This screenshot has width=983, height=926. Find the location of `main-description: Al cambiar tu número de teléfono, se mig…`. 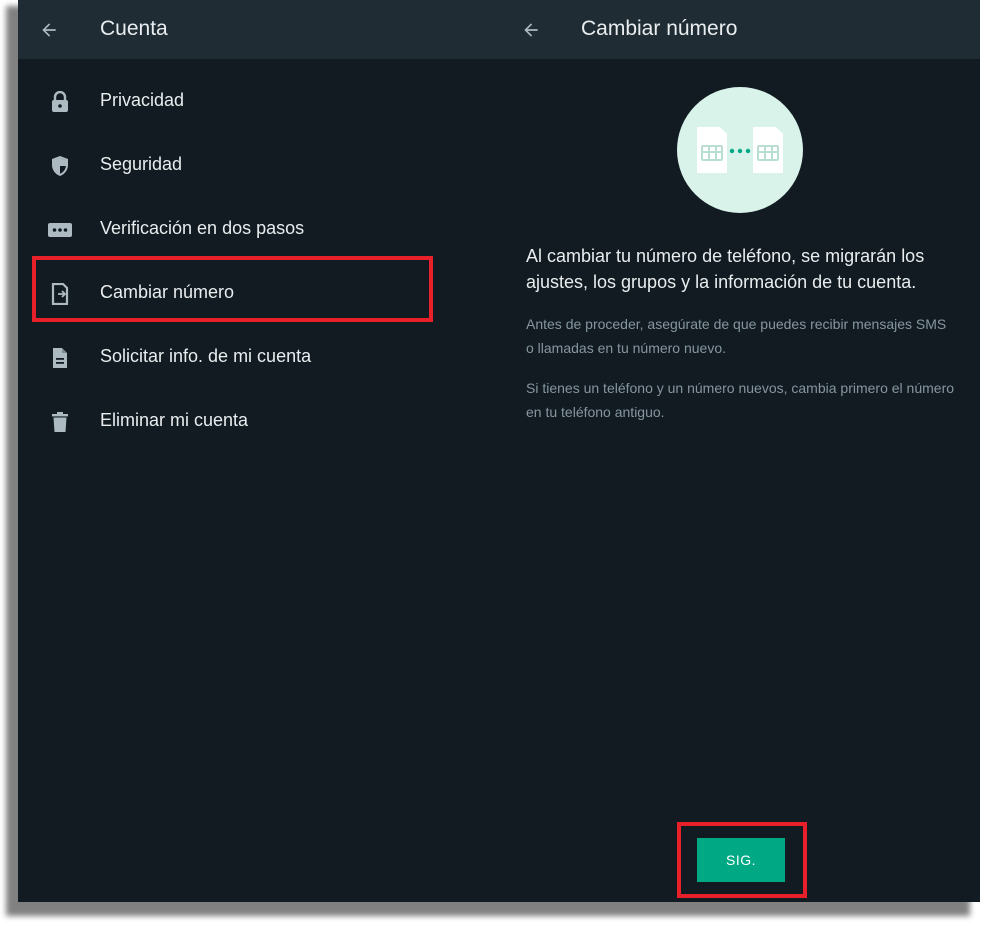

main-description: Al cambiar tu número de teléfono, se mig… is located at coordinates (725, 269).